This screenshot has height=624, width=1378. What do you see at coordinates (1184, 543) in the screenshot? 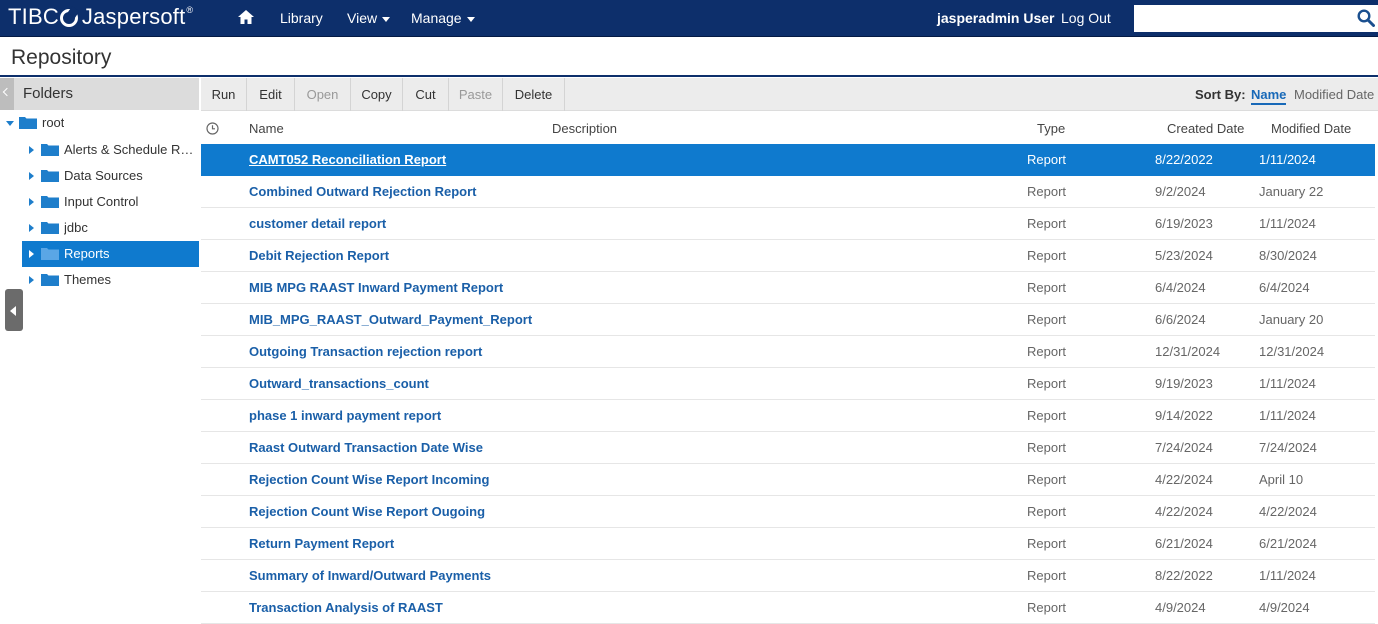
I see `resource-created-date: 6/21/2024` at bounding box center [1184, 543].